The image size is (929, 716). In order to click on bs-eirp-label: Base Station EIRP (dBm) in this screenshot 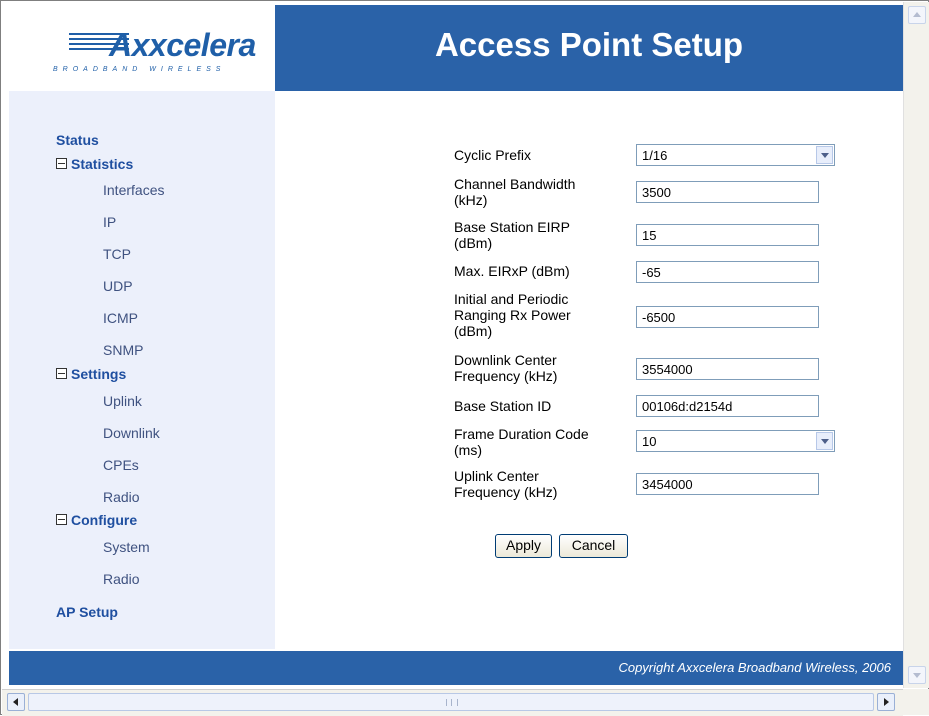, I will do `click(512, 235)`.